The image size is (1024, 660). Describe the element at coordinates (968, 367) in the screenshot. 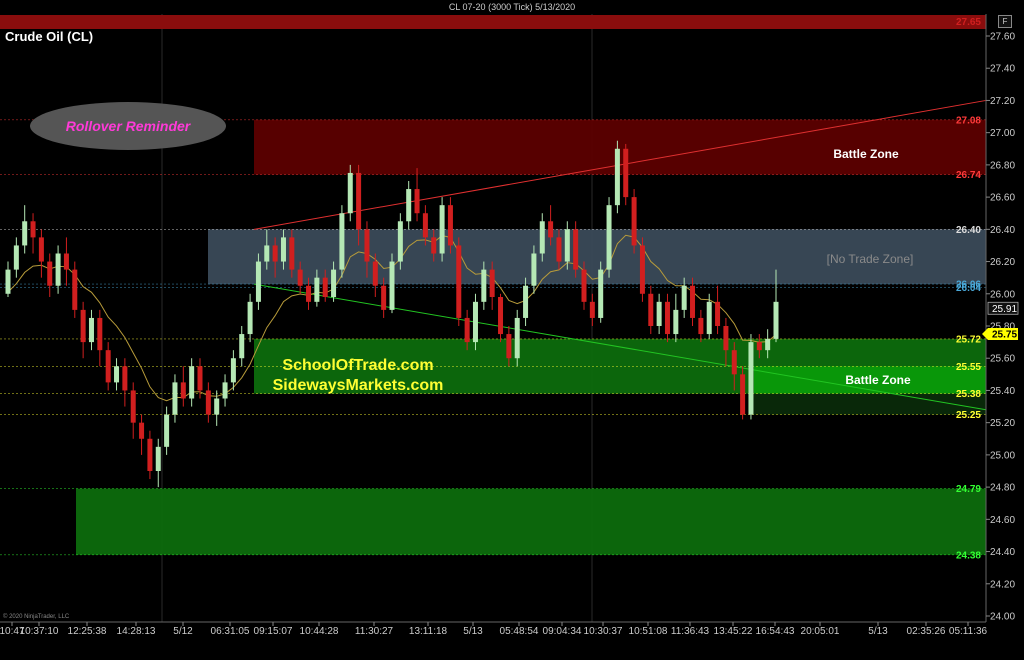

I see `level-label: 25.55` at that location.